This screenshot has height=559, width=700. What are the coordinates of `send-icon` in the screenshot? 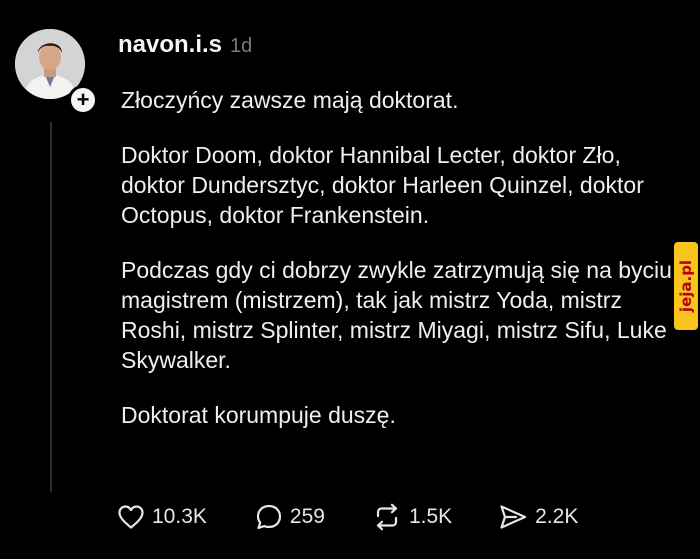 It's located at (513, 517).